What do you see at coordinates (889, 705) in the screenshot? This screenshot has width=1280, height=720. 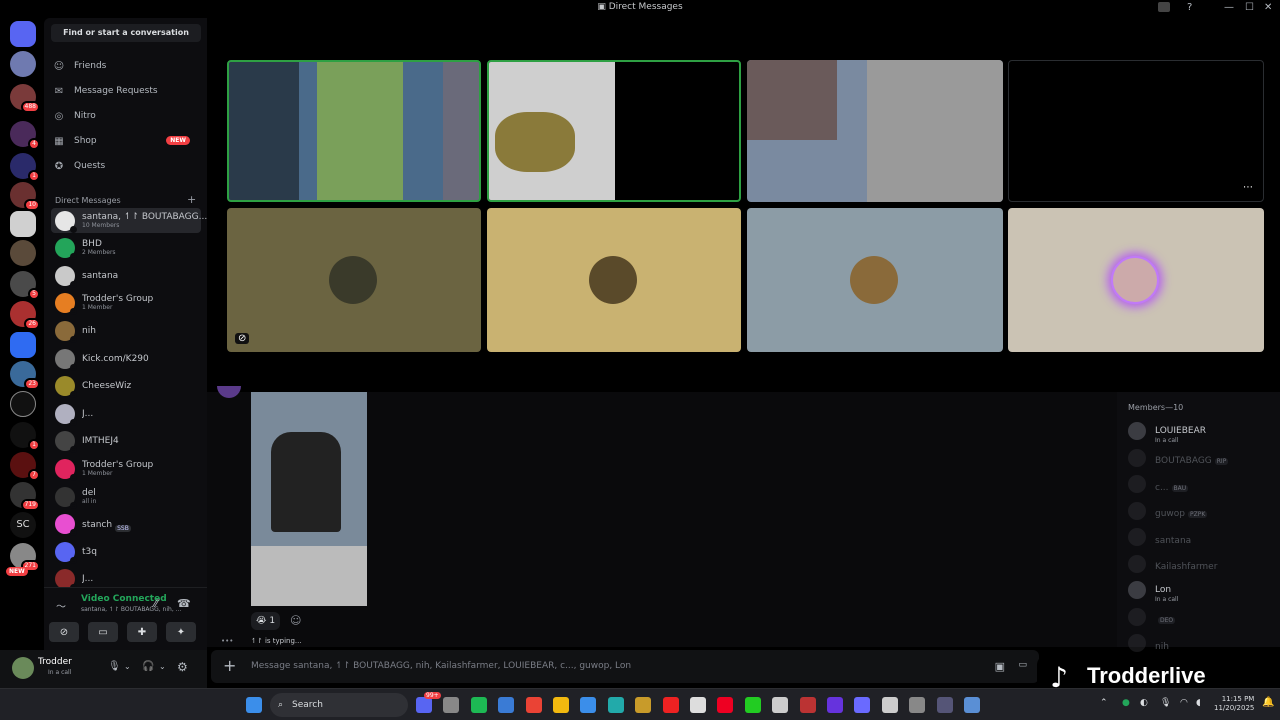 I see `capcut-icon` at bounding box center [889, 705].